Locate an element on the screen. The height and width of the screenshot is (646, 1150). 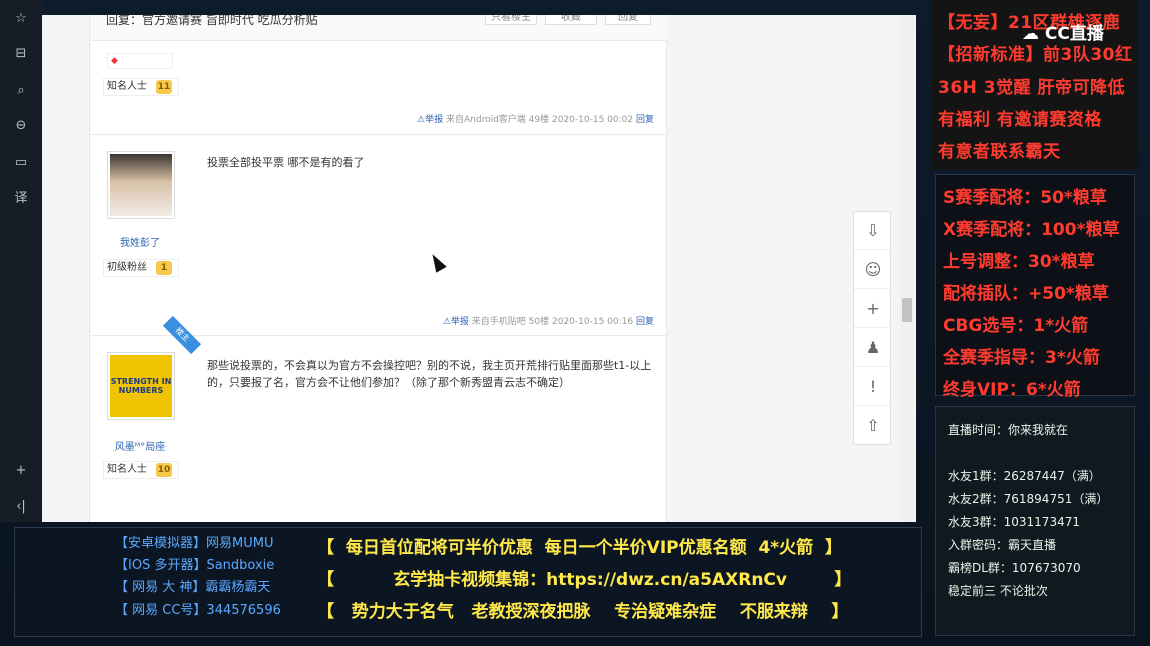
post-meta: ⚠举报 来自手机贴吧 50楼 2020-10-15 00:16 回复 is located at coordinates (548, 322).